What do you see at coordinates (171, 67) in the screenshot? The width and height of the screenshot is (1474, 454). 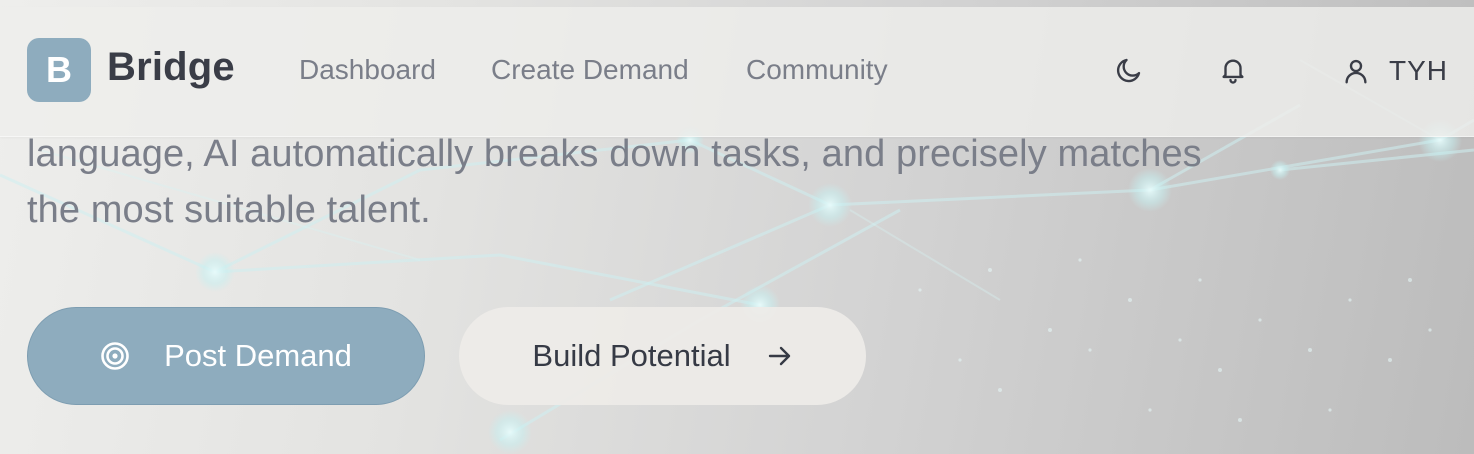 I see `brand-name: Bridge` at bounding box center [171, 67].